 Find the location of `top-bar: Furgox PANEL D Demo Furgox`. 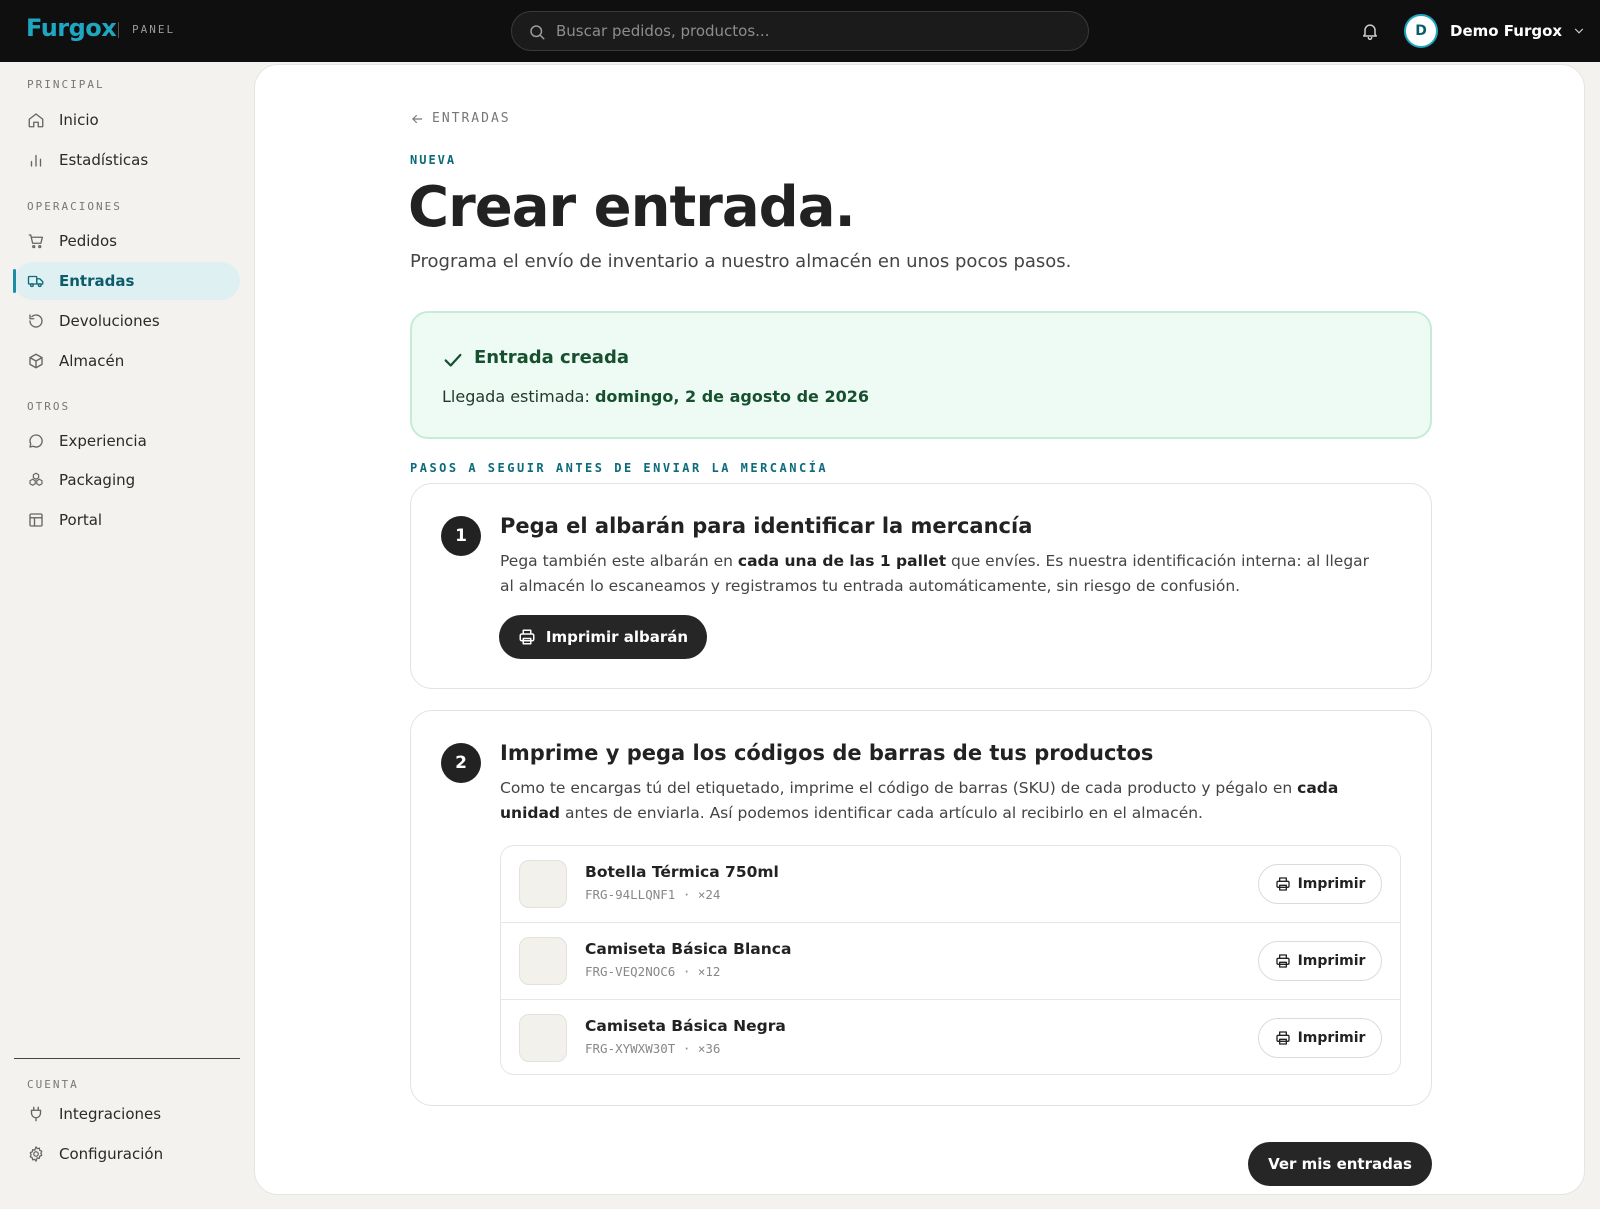

top-bar: Furgox PANEL D Demo Furgox is located at coordinates (800, 31).